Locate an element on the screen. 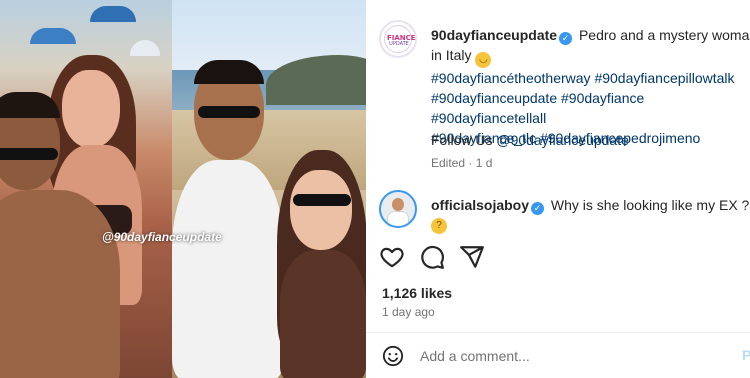 The width and height of the screenshot is (750, 378). share-icon is located at coordinates (472, 257).